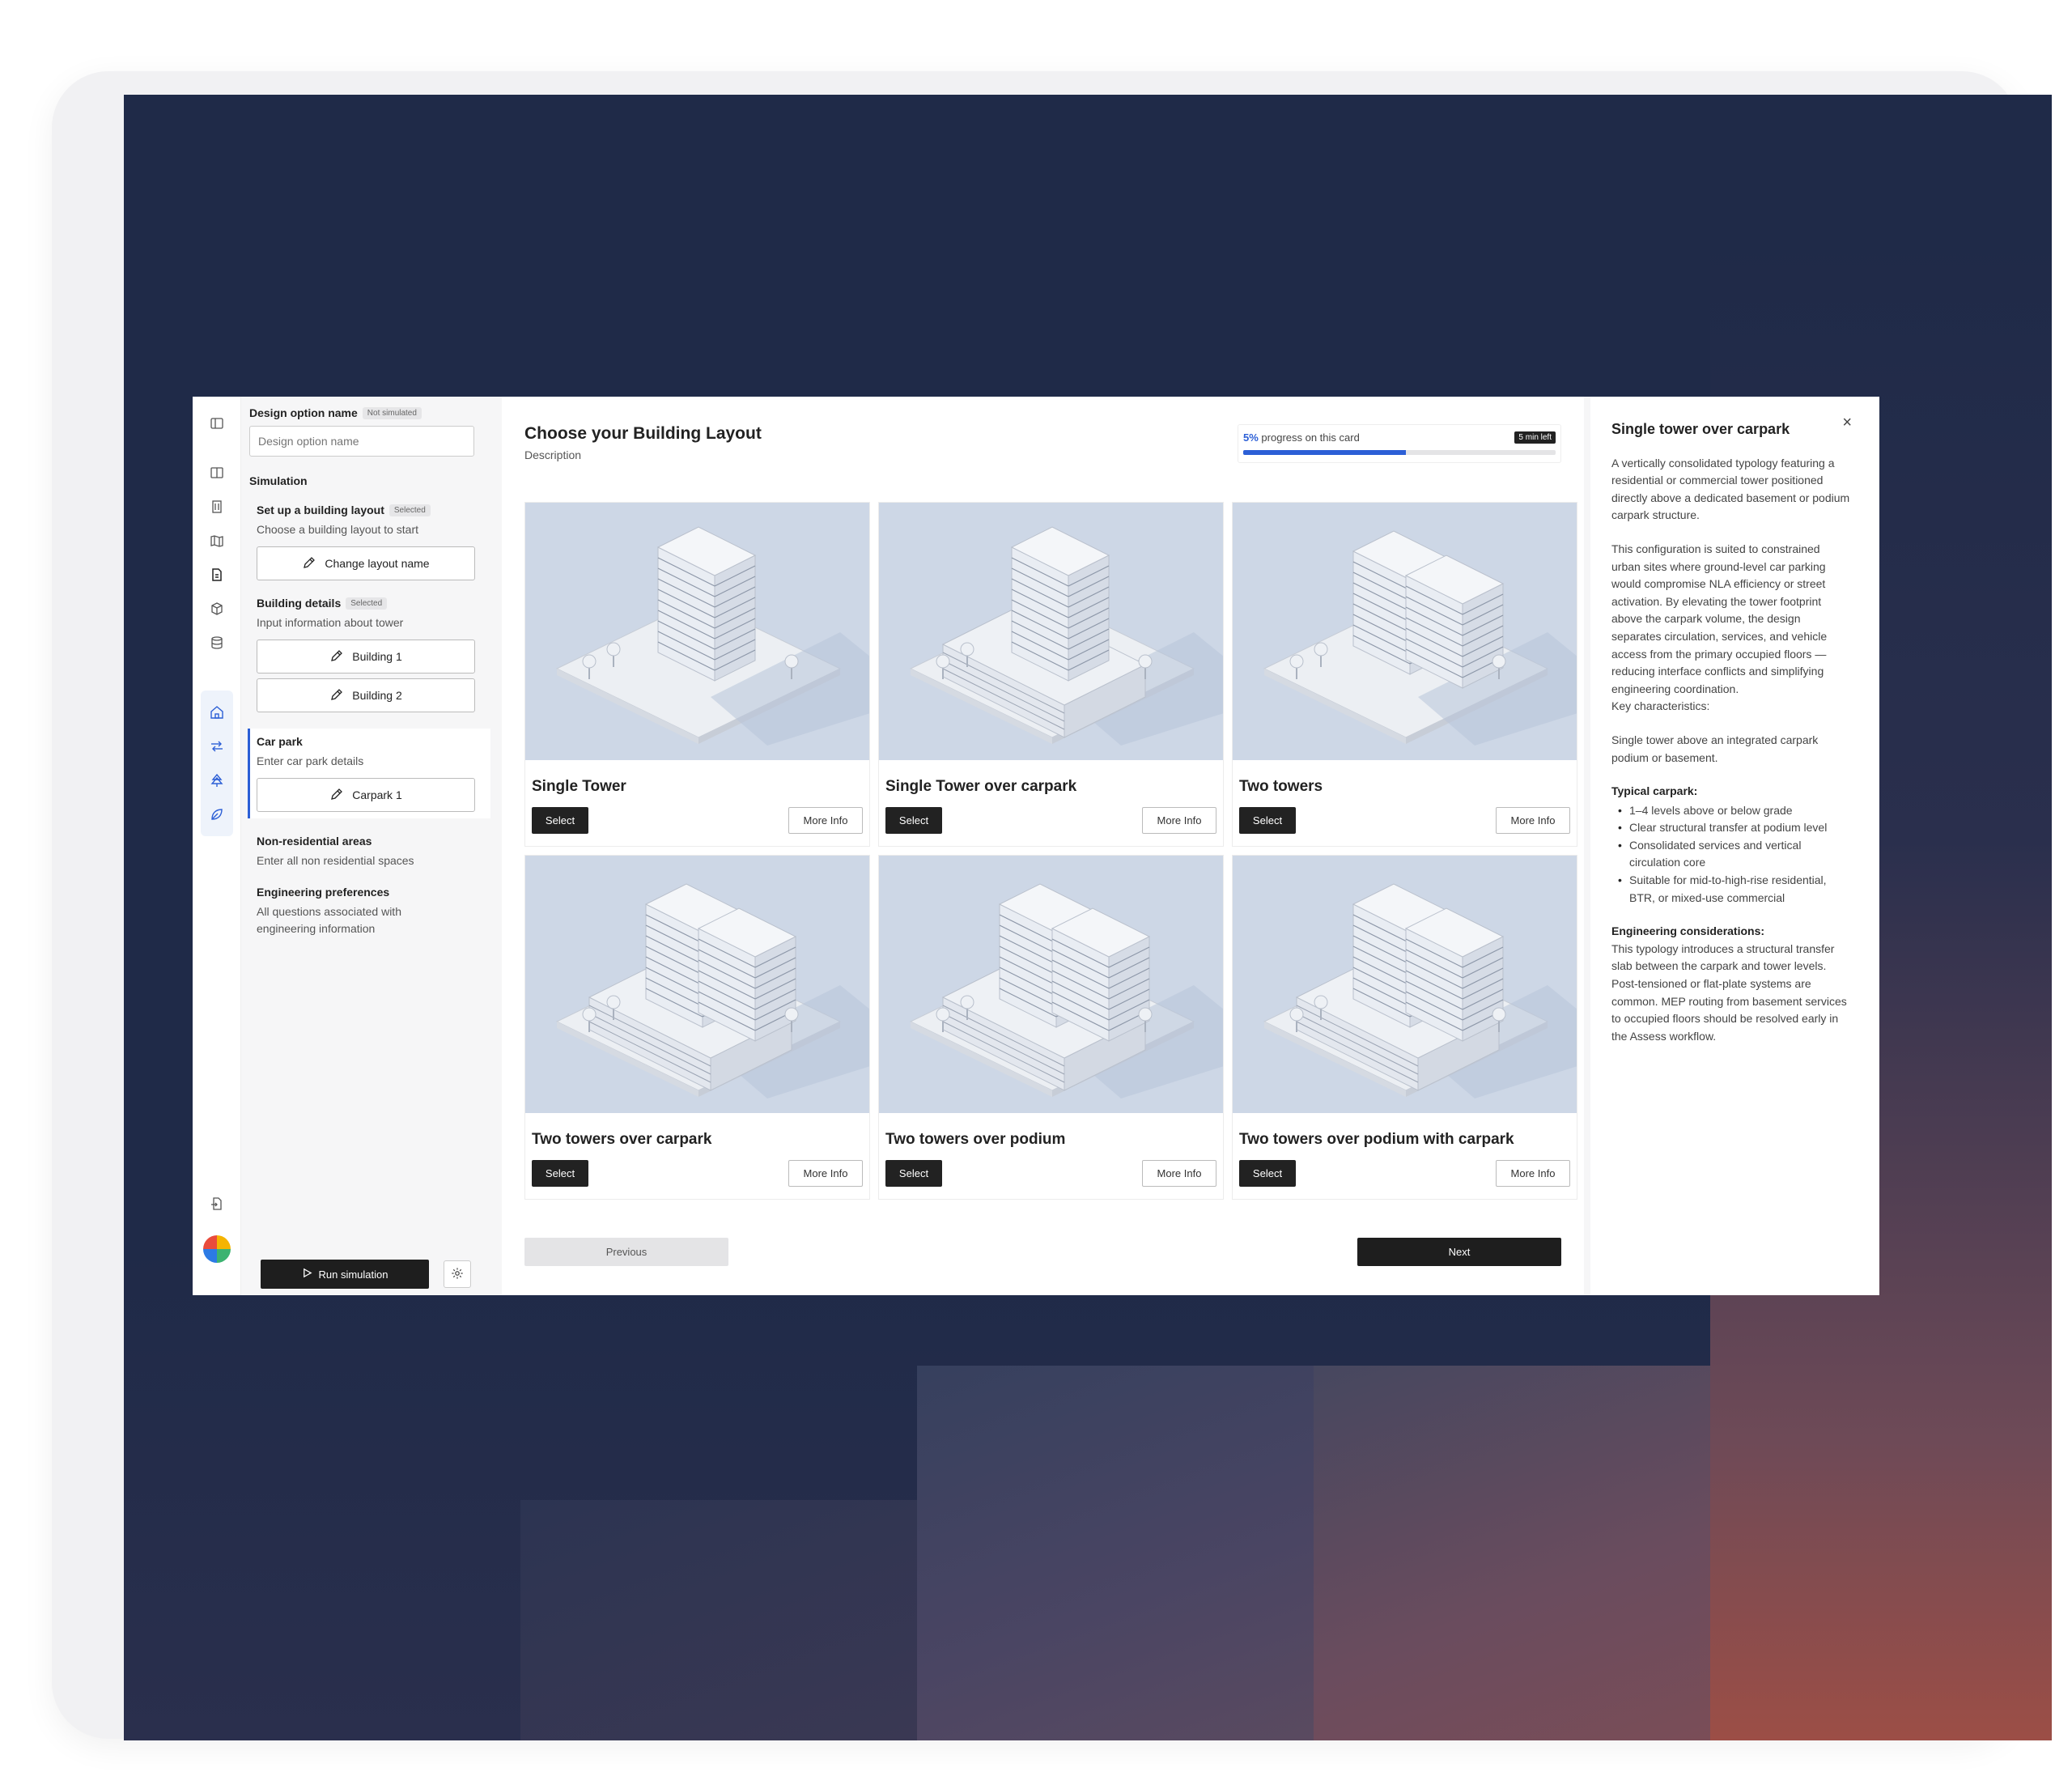 The height and width of the screenshot is (1789, 2072). Describe the element at coordinates (217, 423) in the screenshot. I see `sidebar-toggle-icon` at that location.